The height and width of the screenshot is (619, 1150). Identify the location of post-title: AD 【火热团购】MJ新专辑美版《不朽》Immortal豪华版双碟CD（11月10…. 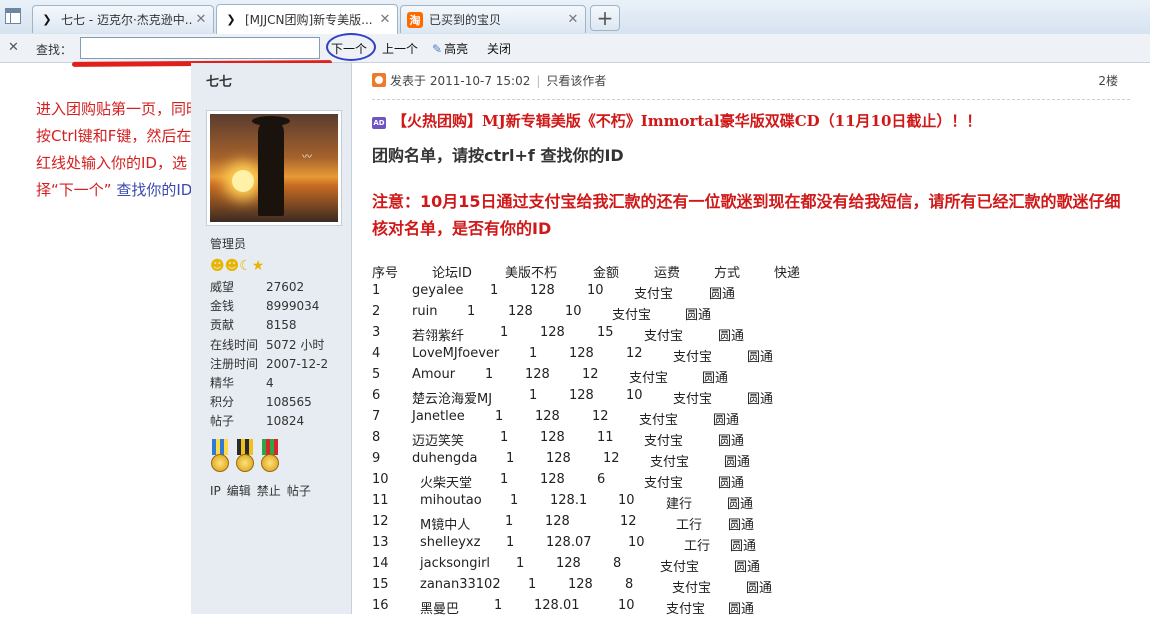
(676, 120).